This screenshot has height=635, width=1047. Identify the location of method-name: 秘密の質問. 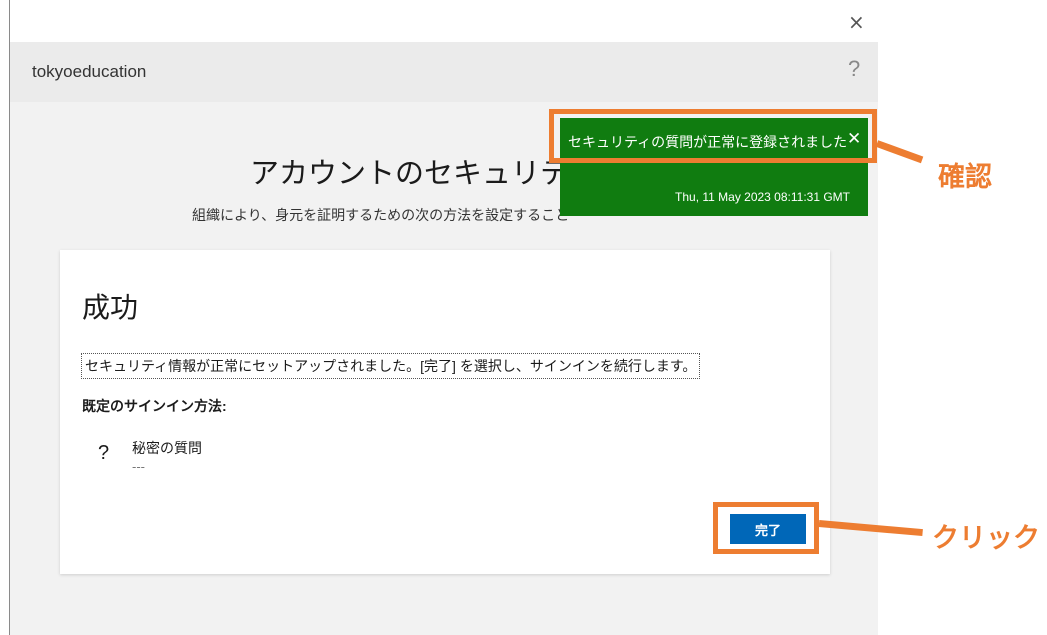
(167, 448).